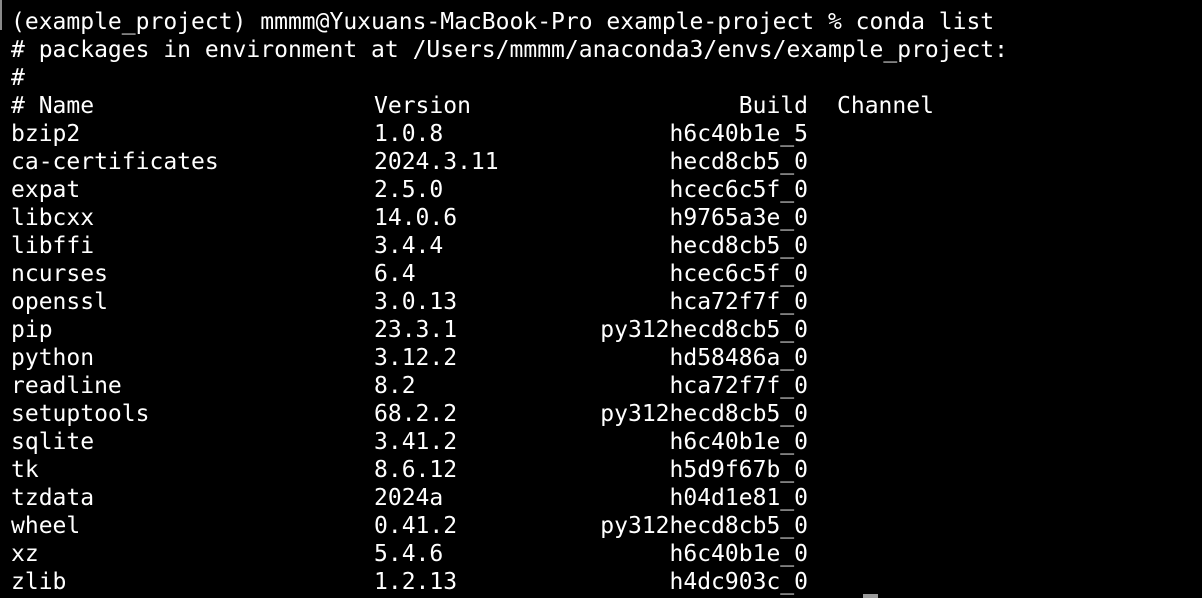 The width and height of the screenshot is (1202, 598). What do you see at coordinates (409, 554) in the screenshot?
I see `package-version: 5.4.6` at bounding box center [409, 554].